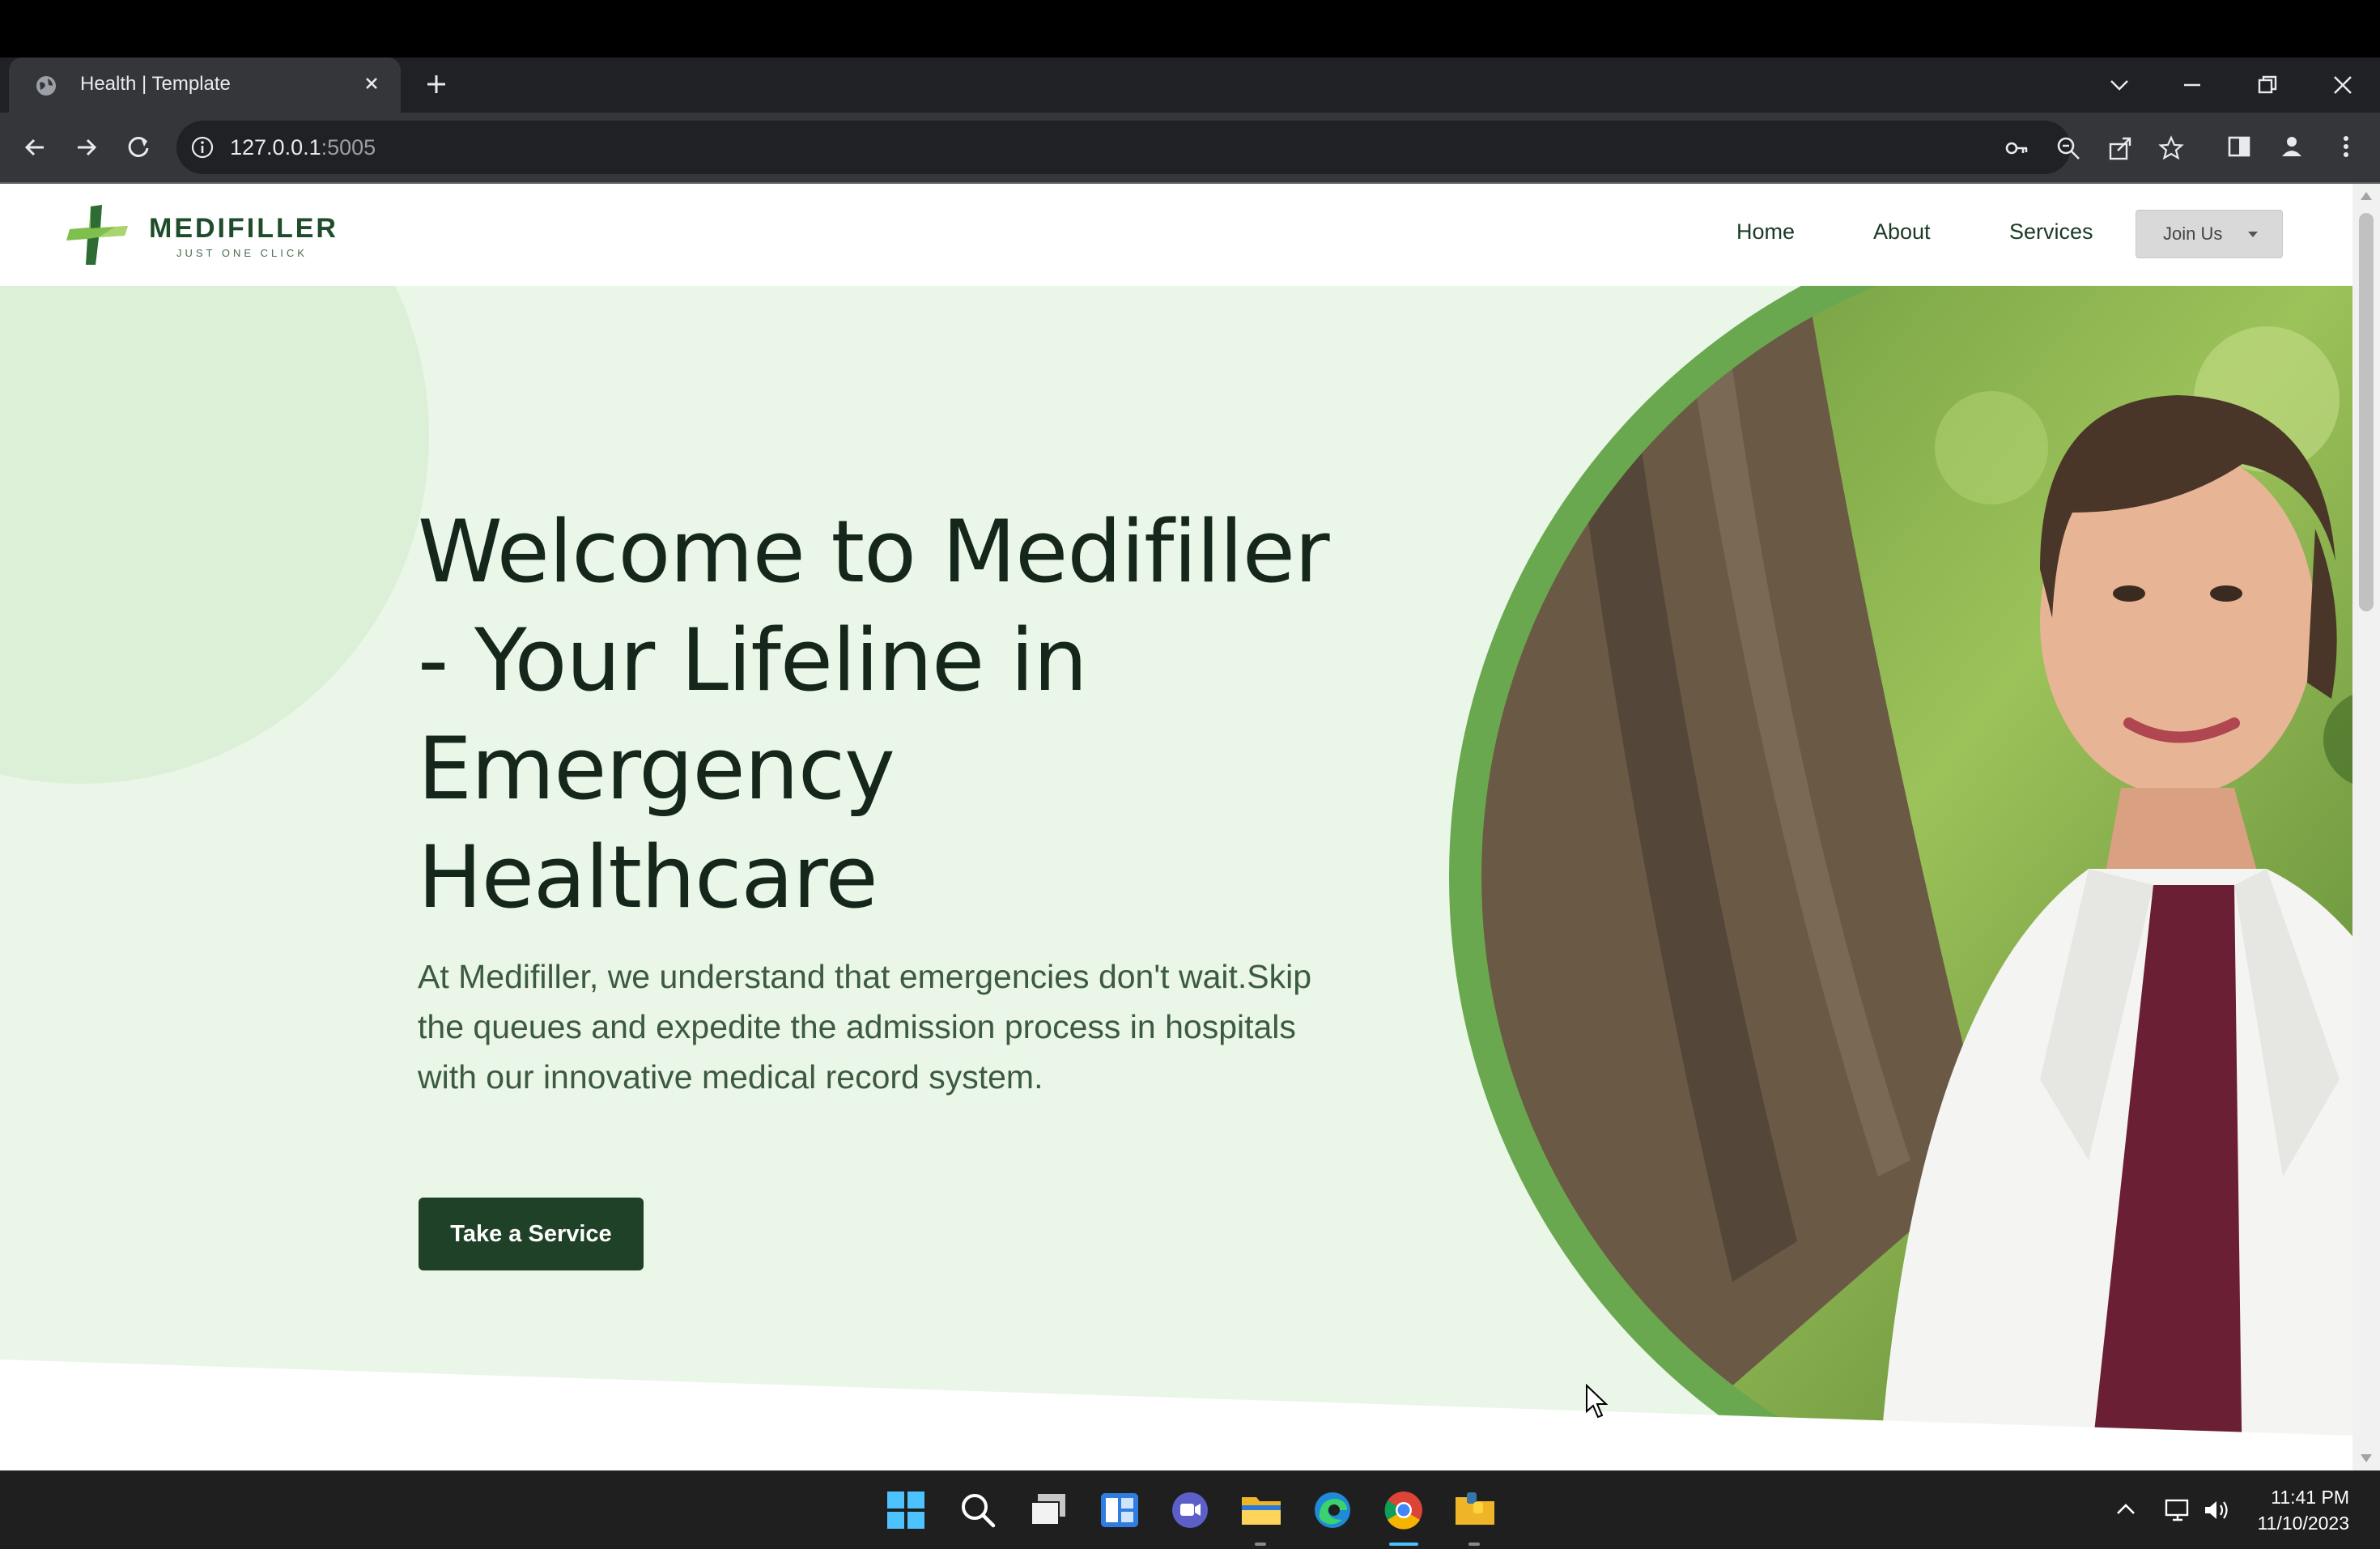  What do you see at coordinates (1262, 1510) in the screenshot?
I see `file-explorer-icon` at bounding box center [1262, 1510].